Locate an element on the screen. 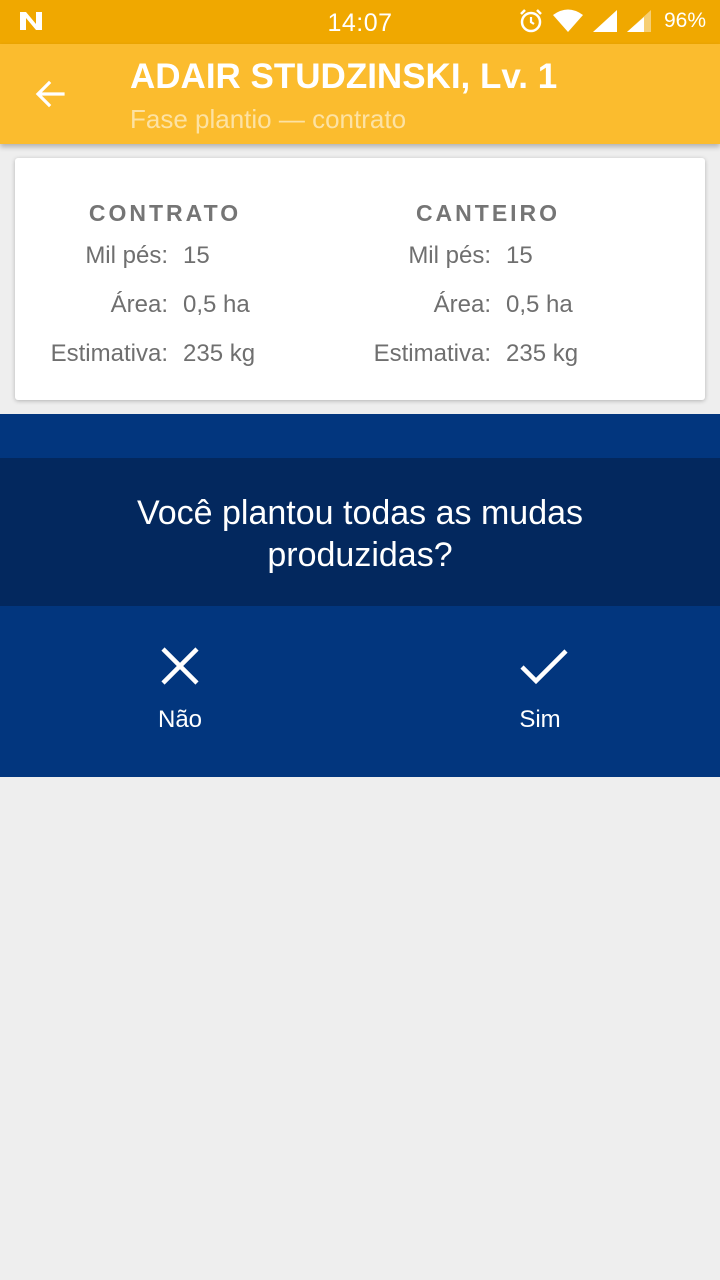 This screenshot has width=720, height=1280. question-text: Você plantou todas as mudas produzidas? is located at coordinates (360, 534).